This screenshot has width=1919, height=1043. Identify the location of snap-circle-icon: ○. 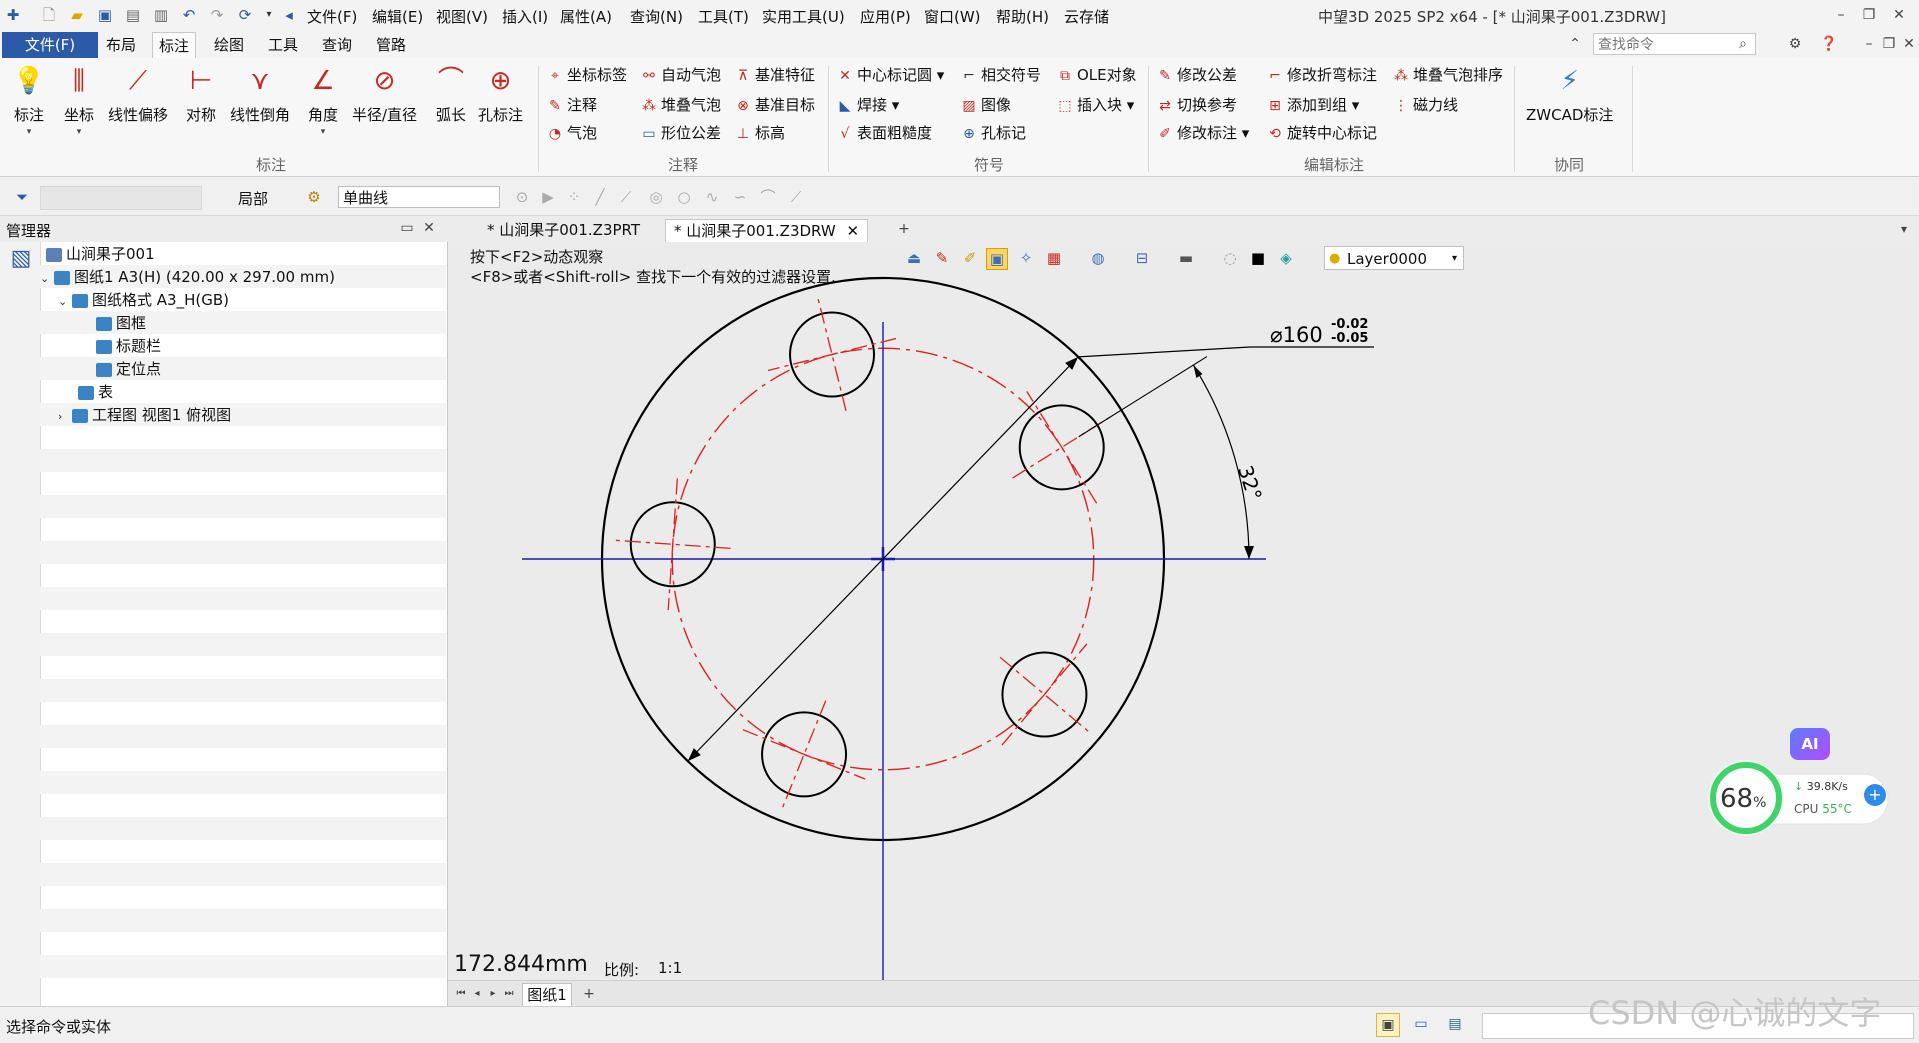
(684, 197).